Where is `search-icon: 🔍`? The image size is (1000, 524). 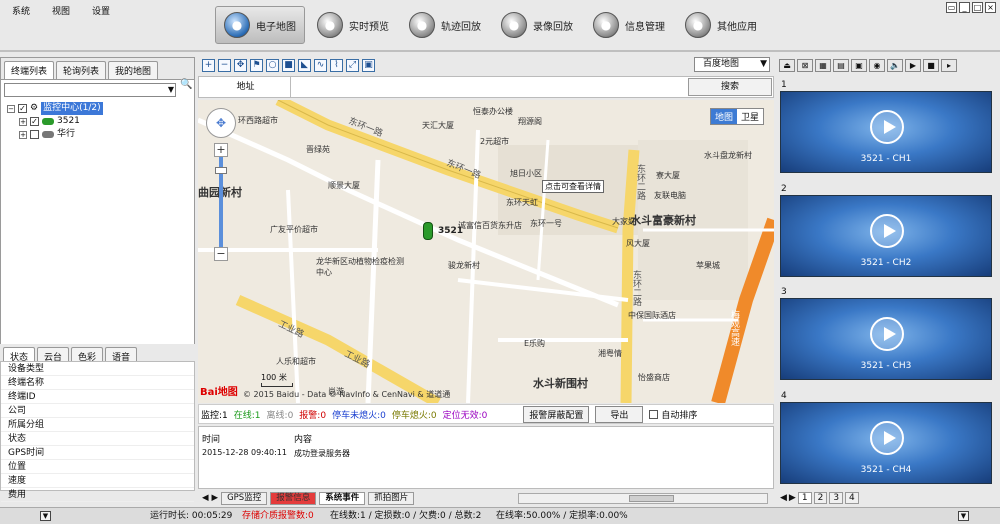 search-icon: 🔍 is located at coordinates (187, 86).